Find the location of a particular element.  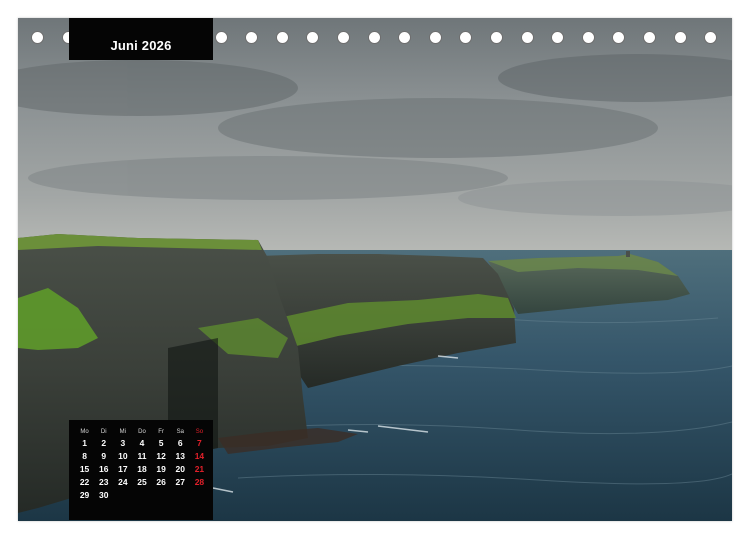

week-row: 29 30 is located at coordinates (142, 494).